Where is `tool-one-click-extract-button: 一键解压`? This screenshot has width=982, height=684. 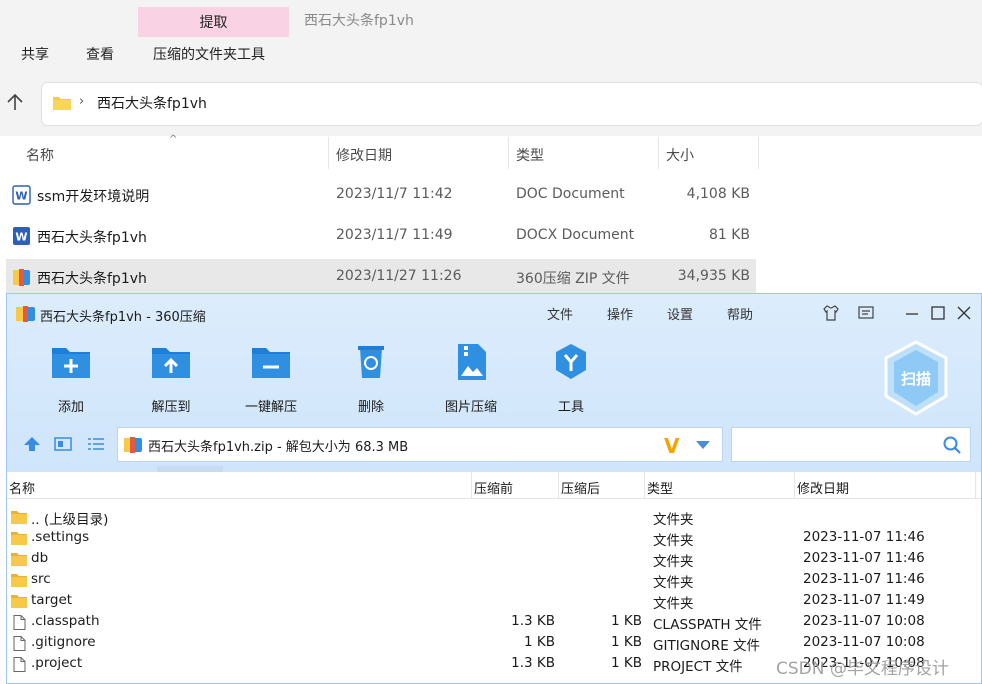
tool-one-click-extract-button: 一键解压 is located at coordinates (271, 378).